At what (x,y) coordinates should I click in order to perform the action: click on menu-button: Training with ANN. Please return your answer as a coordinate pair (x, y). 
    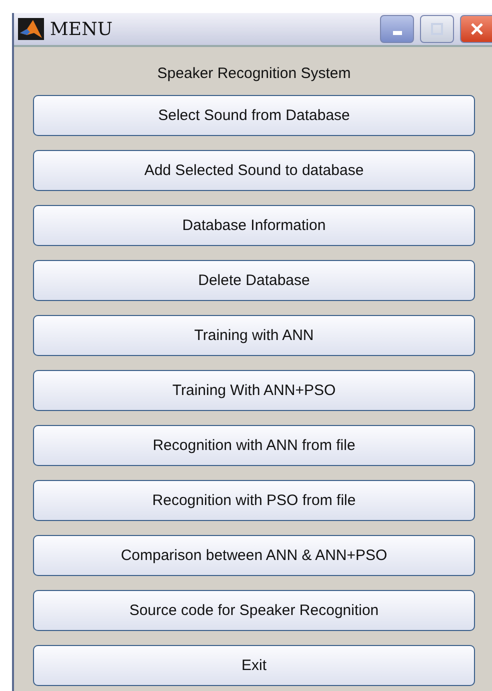
    Looking at the image, I should click on (254, 335).